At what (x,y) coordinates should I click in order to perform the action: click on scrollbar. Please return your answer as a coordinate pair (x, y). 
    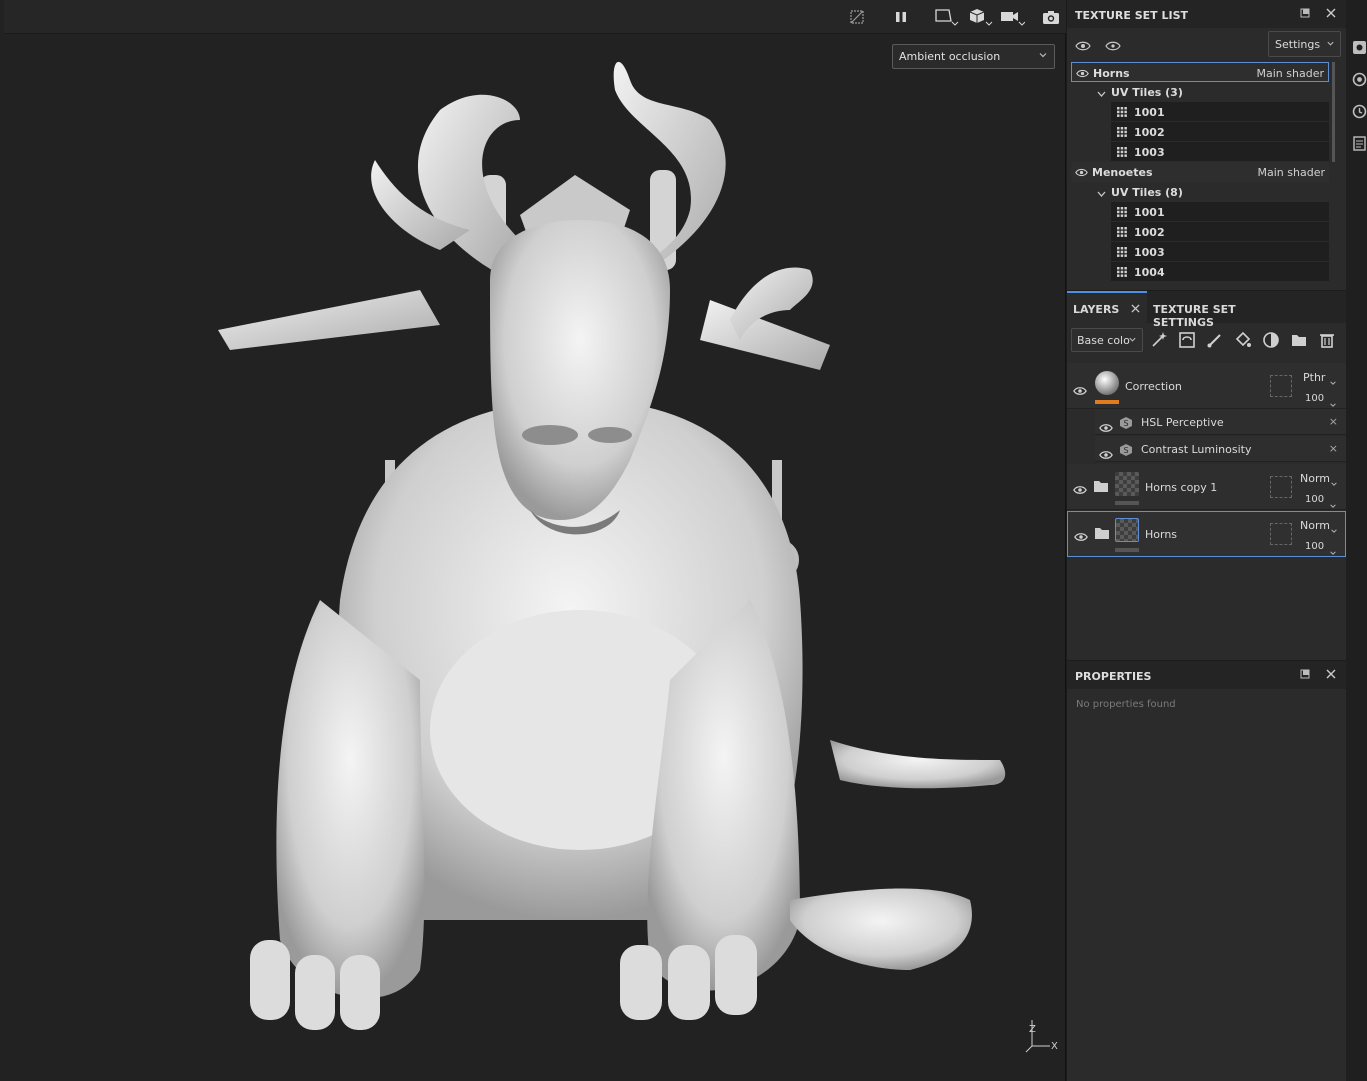
    Looking at the image, I should click on (1333, 112).